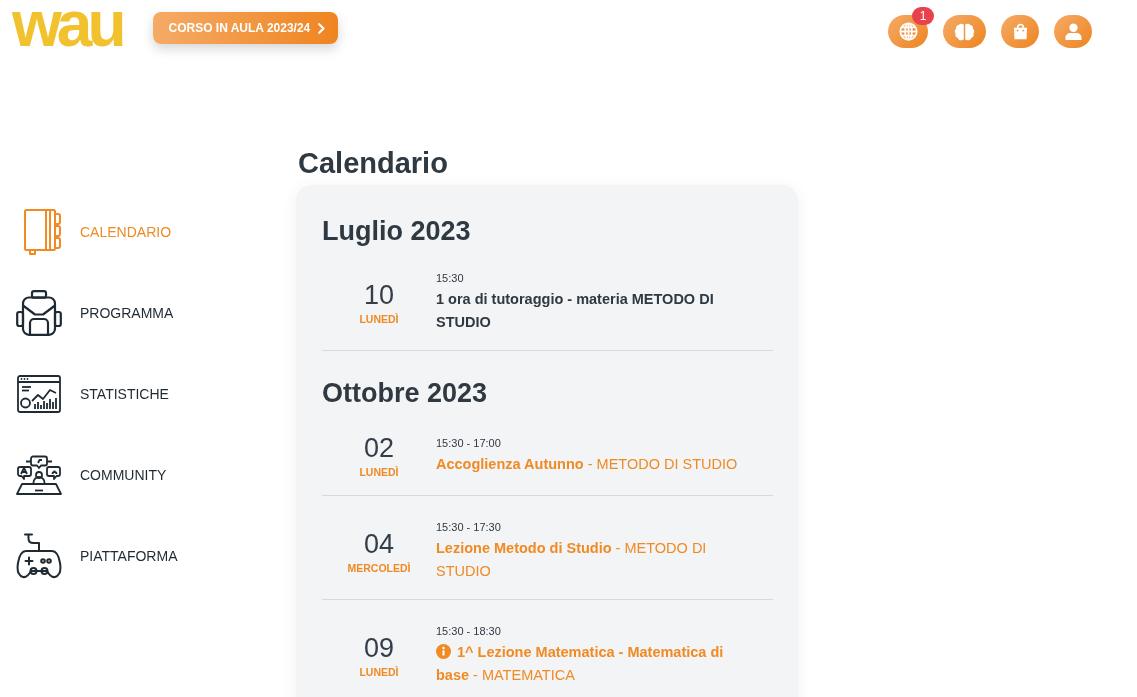 The height and width of the screenshot is (697, 1137). What do you see at coordinates (67, 24) in the screenshot?
I see `logo: wau` at bounding box center [67, 24].